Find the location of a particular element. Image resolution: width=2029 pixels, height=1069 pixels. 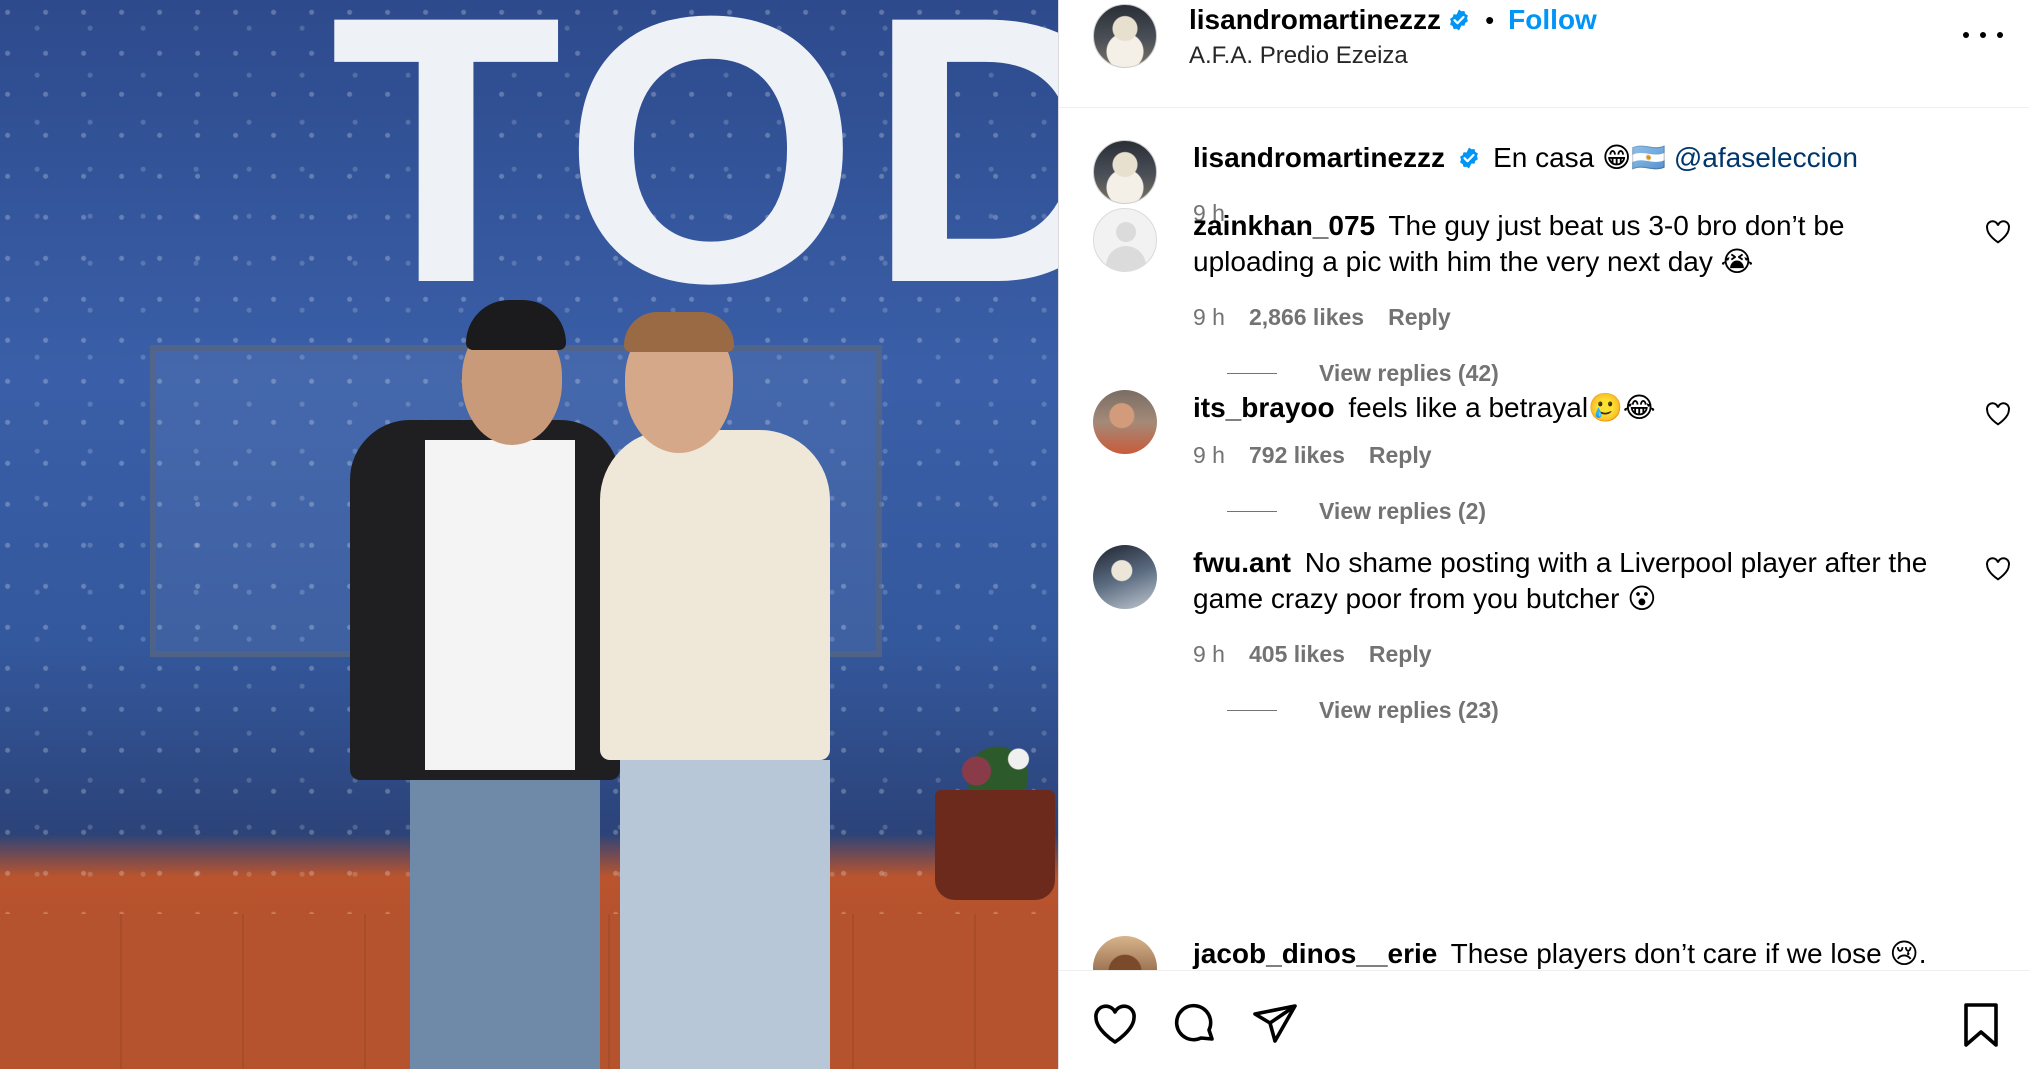

comment-text: feels like a betrayal🥲😂 is located at coordinates (1502, 407).